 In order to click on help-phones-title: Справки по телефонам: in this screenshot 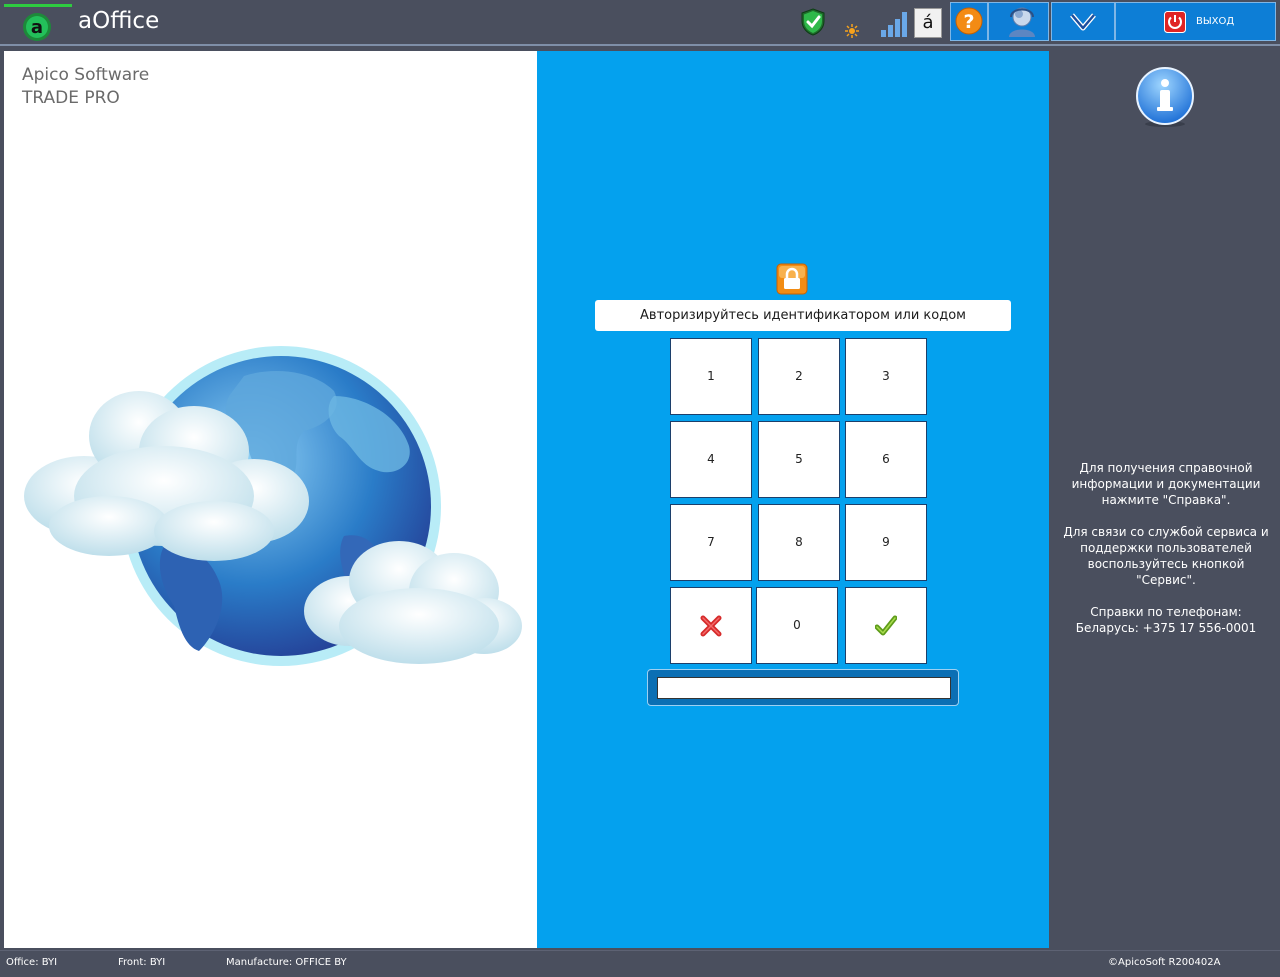, I will do `click(1166, 612)`.